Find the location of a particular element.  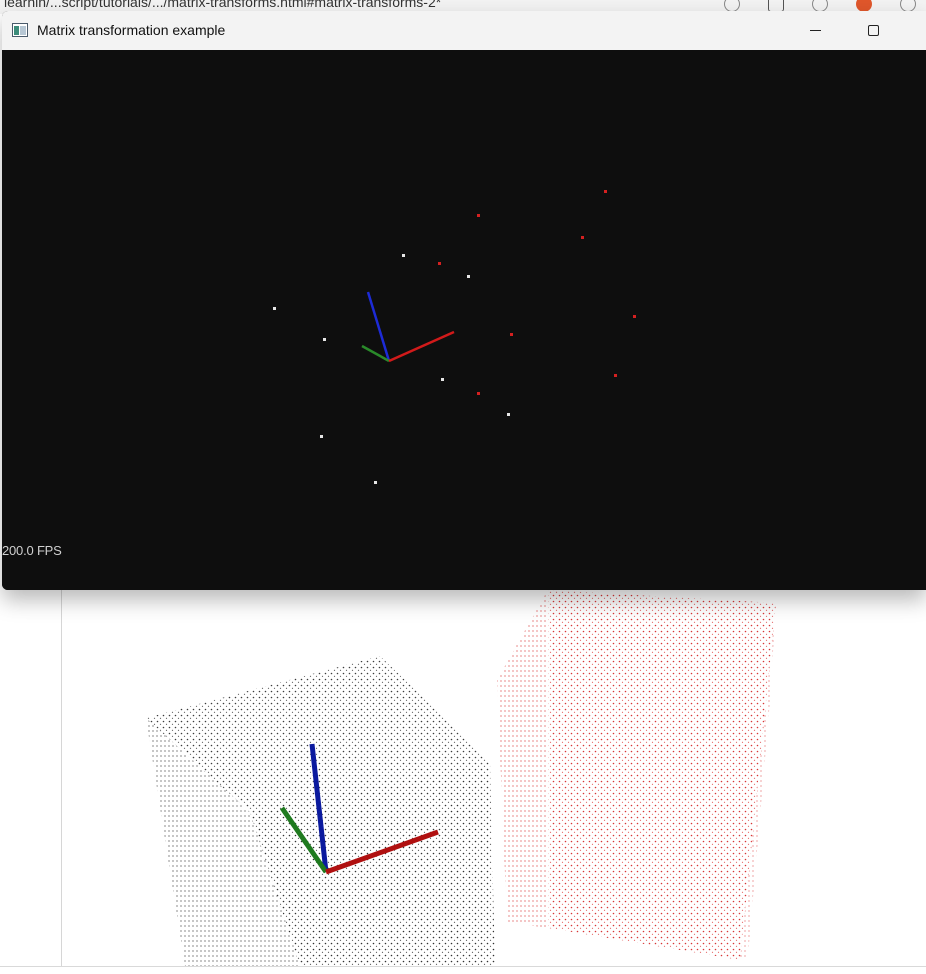

transformed-point-cube is located at coordinates (636, 775).